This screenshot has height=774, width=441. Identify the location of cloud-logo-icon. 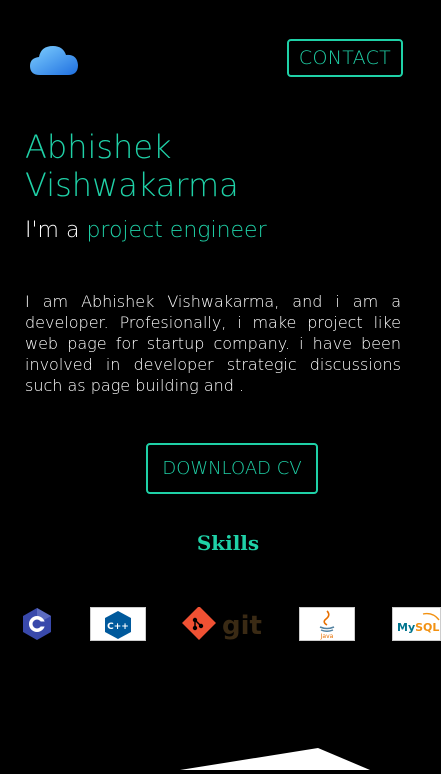
(54, 60).